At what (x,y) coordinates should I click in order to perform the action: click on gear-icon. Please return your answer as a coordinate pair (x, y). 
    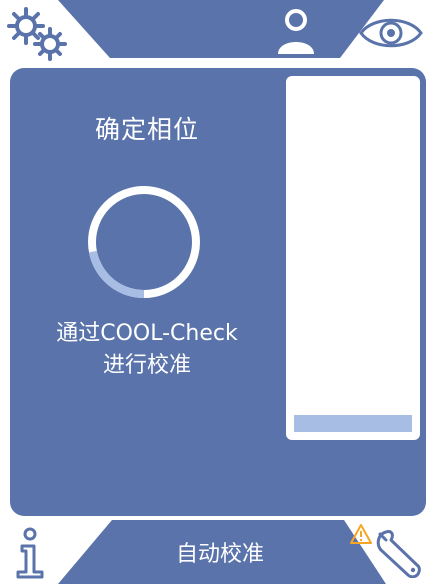
    Looking at the image, I should click on (38, 34).